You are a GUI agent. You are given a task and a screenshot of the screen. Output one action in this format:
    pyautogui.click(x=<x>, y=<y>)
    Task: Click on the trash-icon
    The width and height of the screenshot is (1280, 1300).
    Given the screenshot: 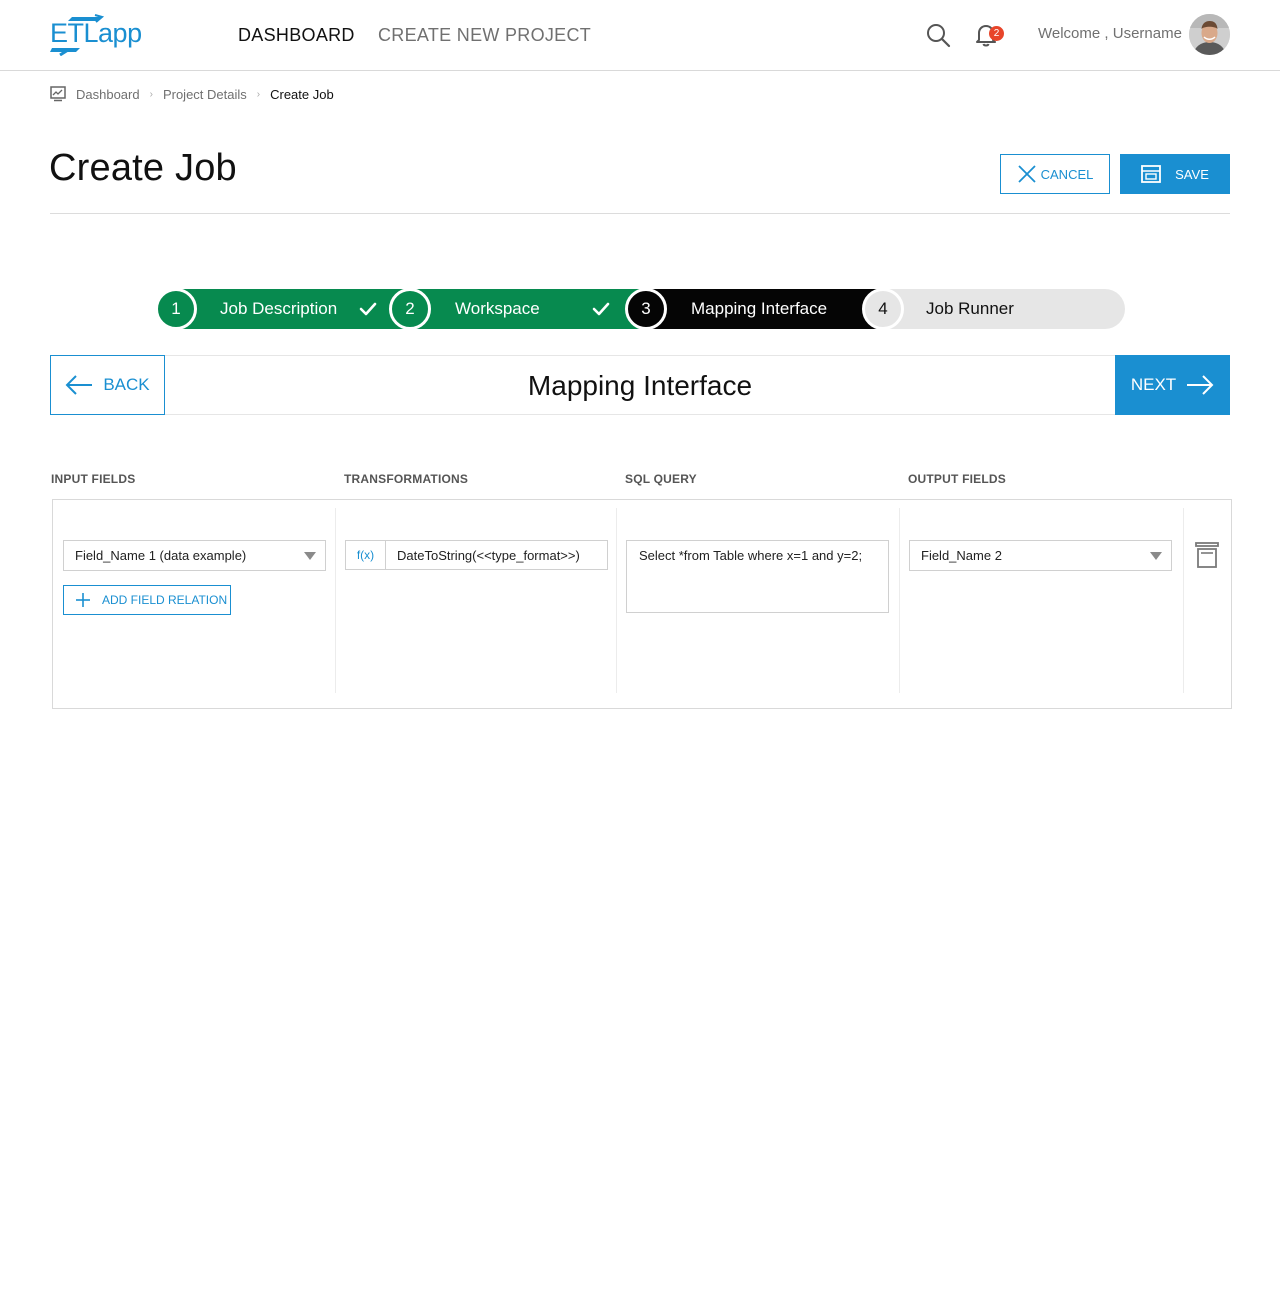 What is the action you would take?
    pyautogui.click(x=1207, y=555)
    